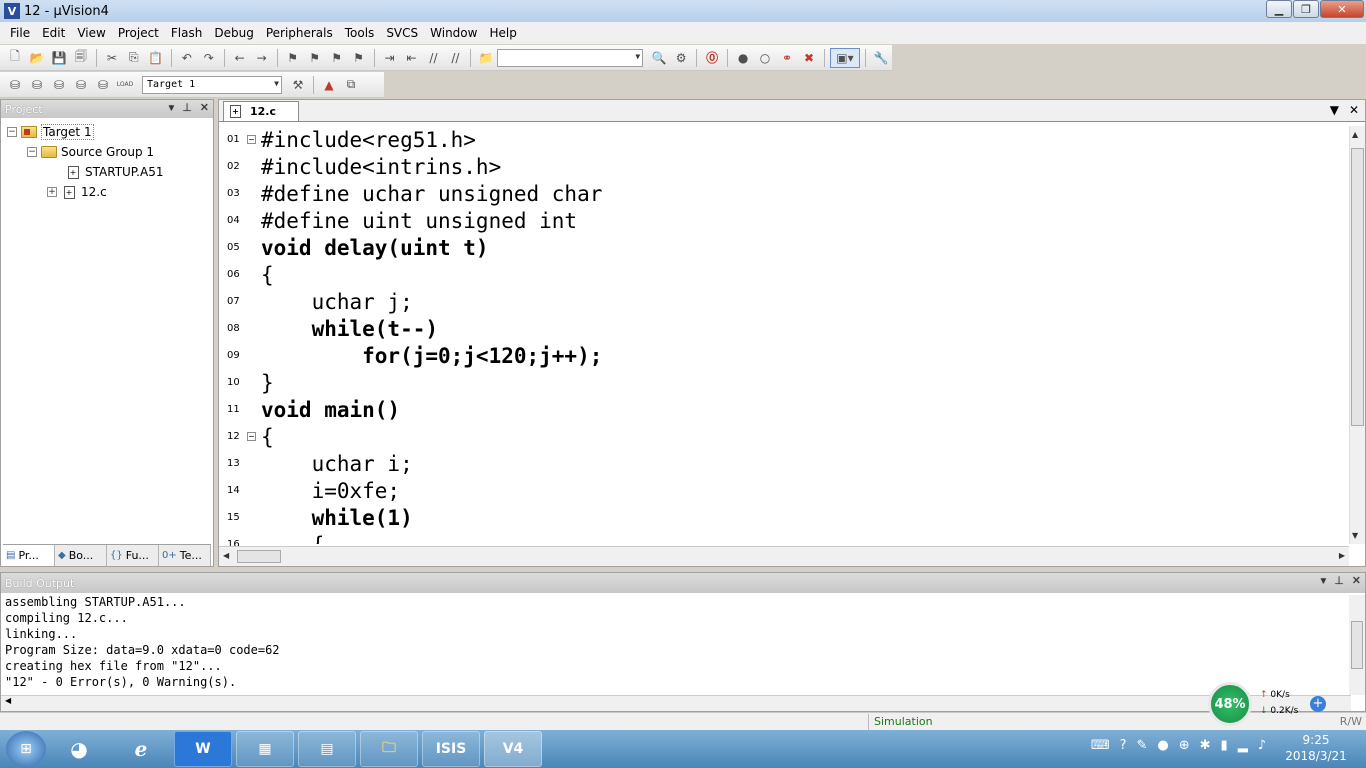 The width and height of the screenshot is (1366, 768). What do you see at coordinates (1141, 745) in the screenshot?
I see `pen-icon: ✎` at bounding box center [1141, 745].